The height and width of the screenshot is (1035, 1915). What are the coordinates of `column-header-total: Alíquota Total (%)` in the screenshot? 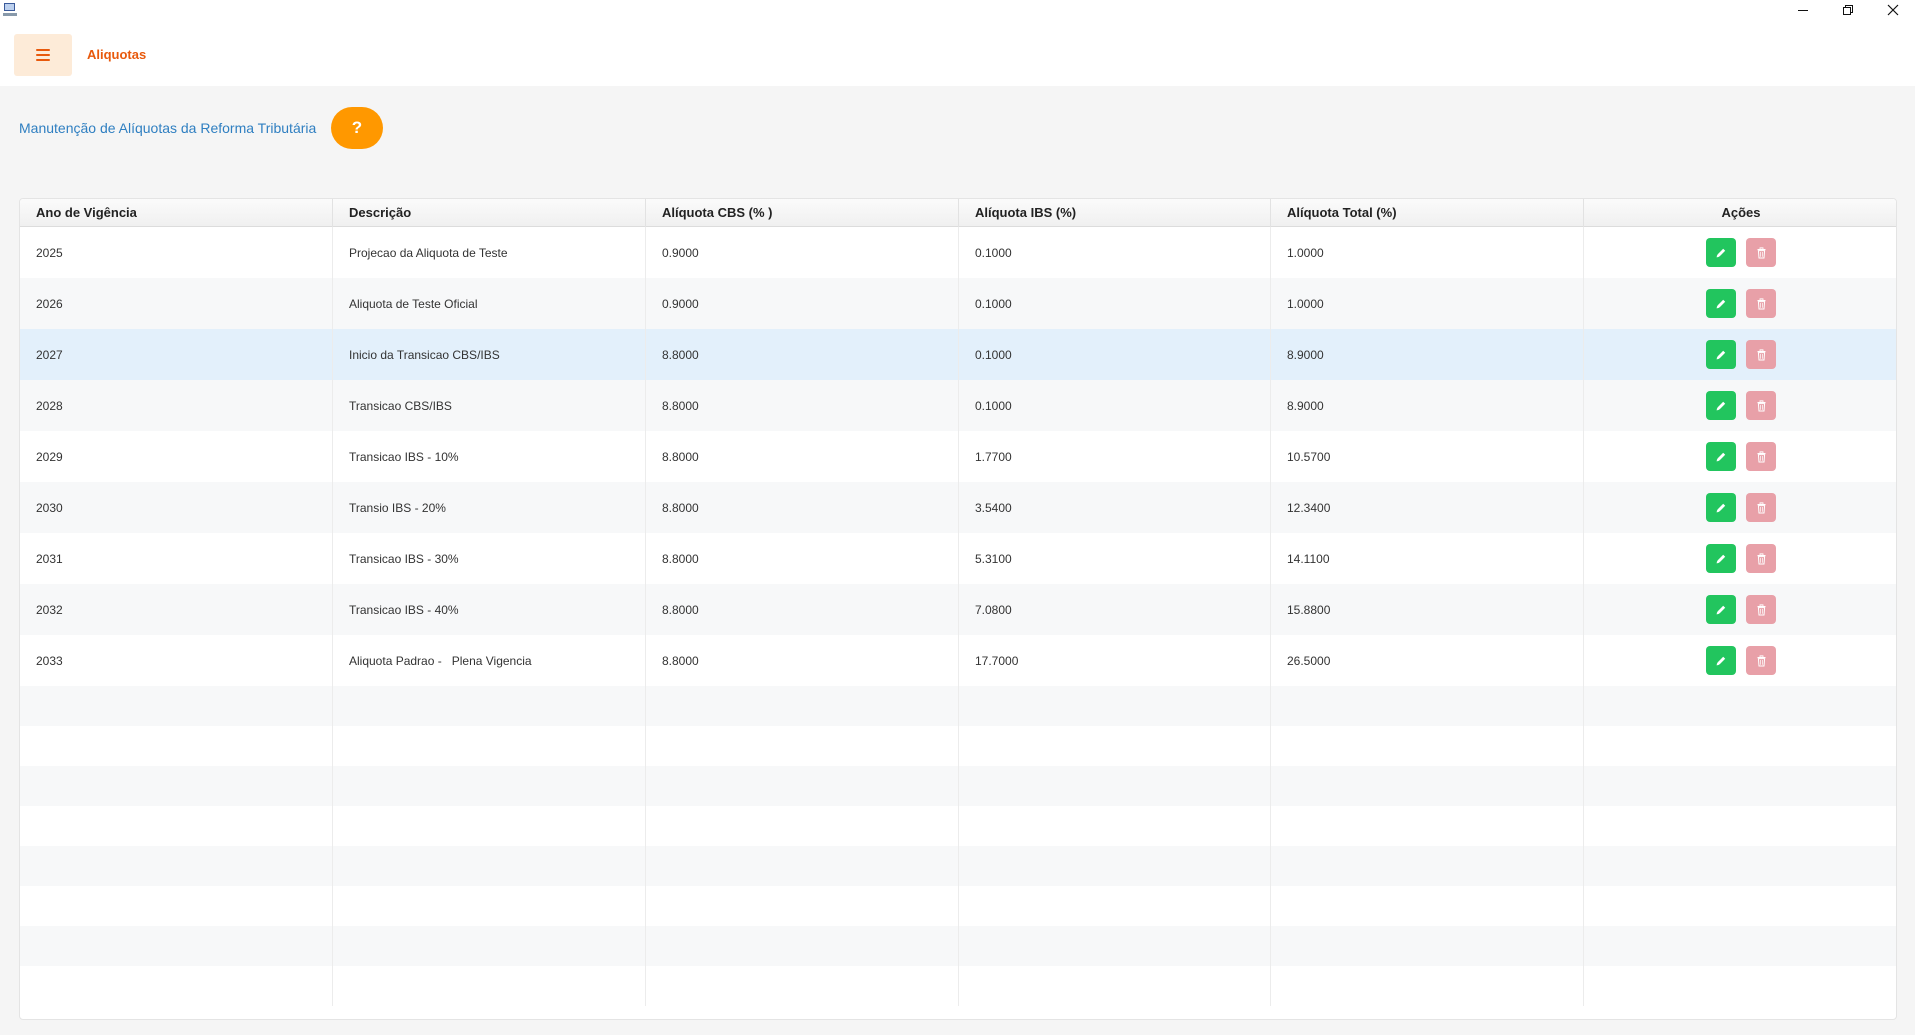 It's located at (1427, 213).